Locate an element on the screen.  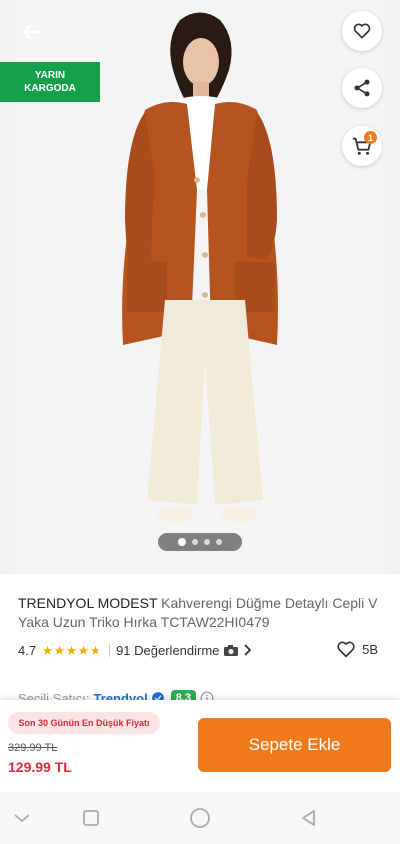
brand-name: TRENDYOL MODEST is located at coordinates (87, 603).